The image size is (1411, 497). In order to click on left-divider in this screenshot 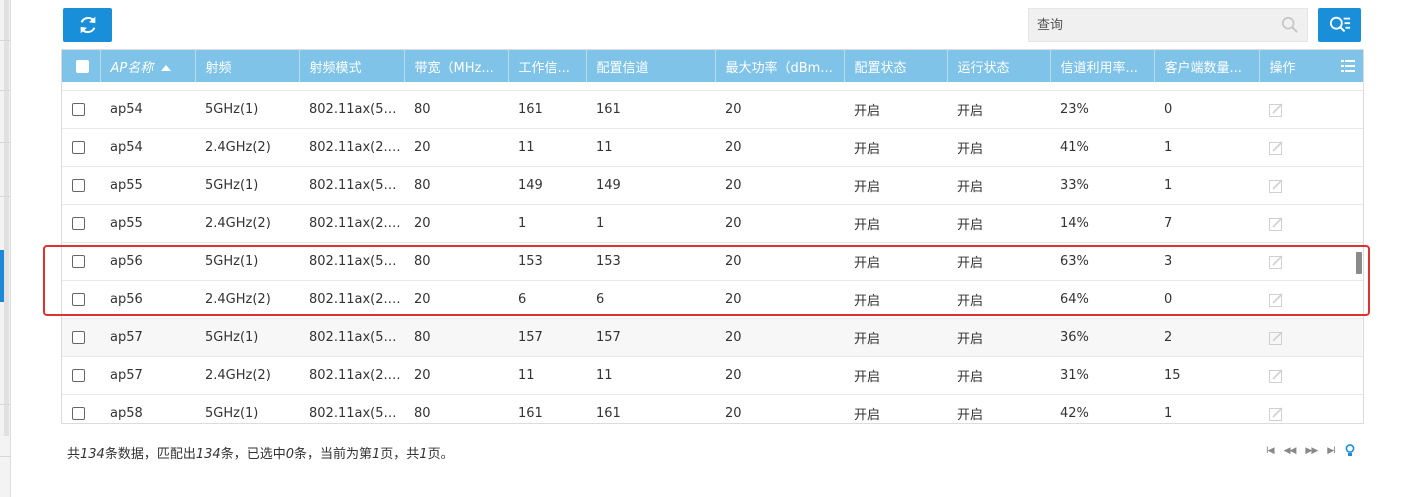, I will do `click(5, 456)`.